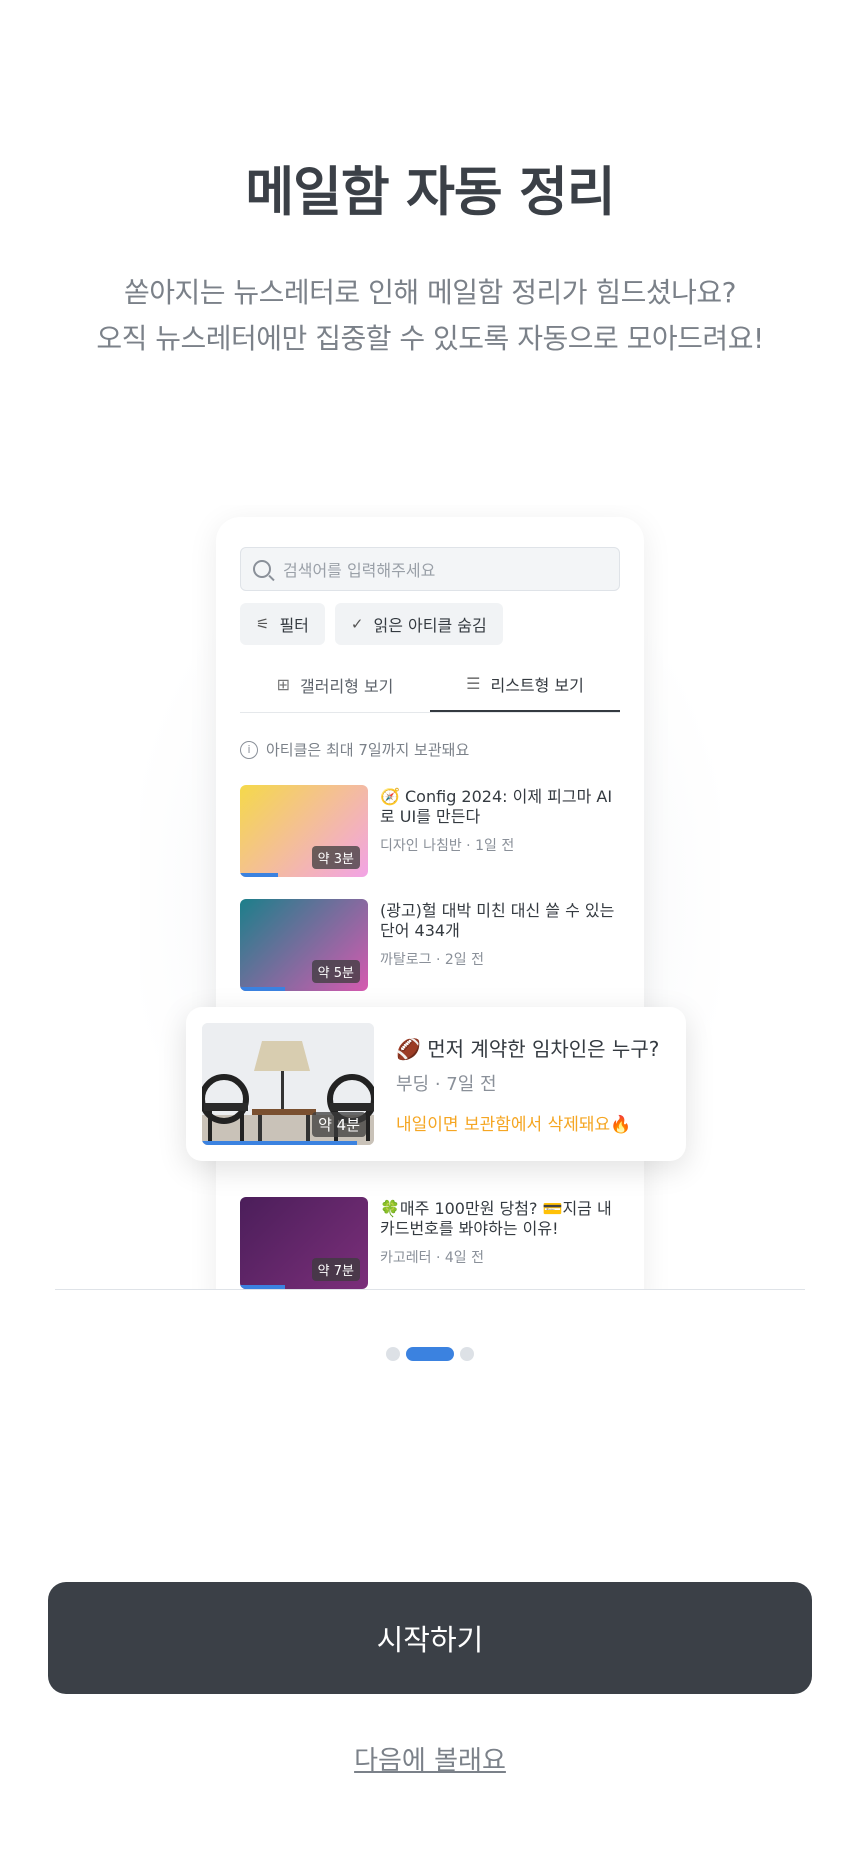 Image resolution: width=860 pixels, height=1864 pixels. I want to click on hide-read-chip: ✓ 읽은 아티클 숨김, so click(418, 624).